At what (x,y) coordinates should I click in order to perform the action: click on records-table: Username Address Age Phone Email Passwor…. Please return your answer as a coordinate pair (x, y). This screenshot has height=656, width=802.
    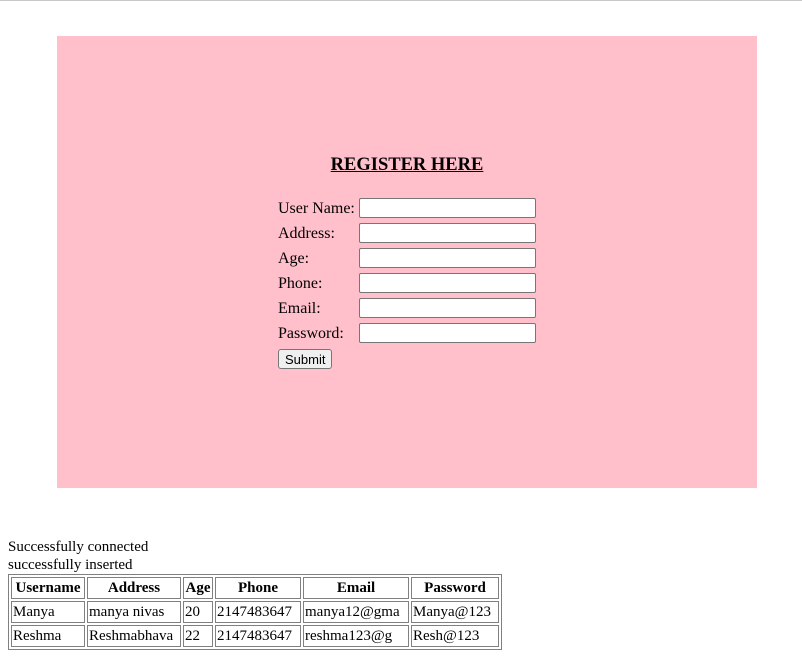
    Looking at the image, I should click on (255, 612).